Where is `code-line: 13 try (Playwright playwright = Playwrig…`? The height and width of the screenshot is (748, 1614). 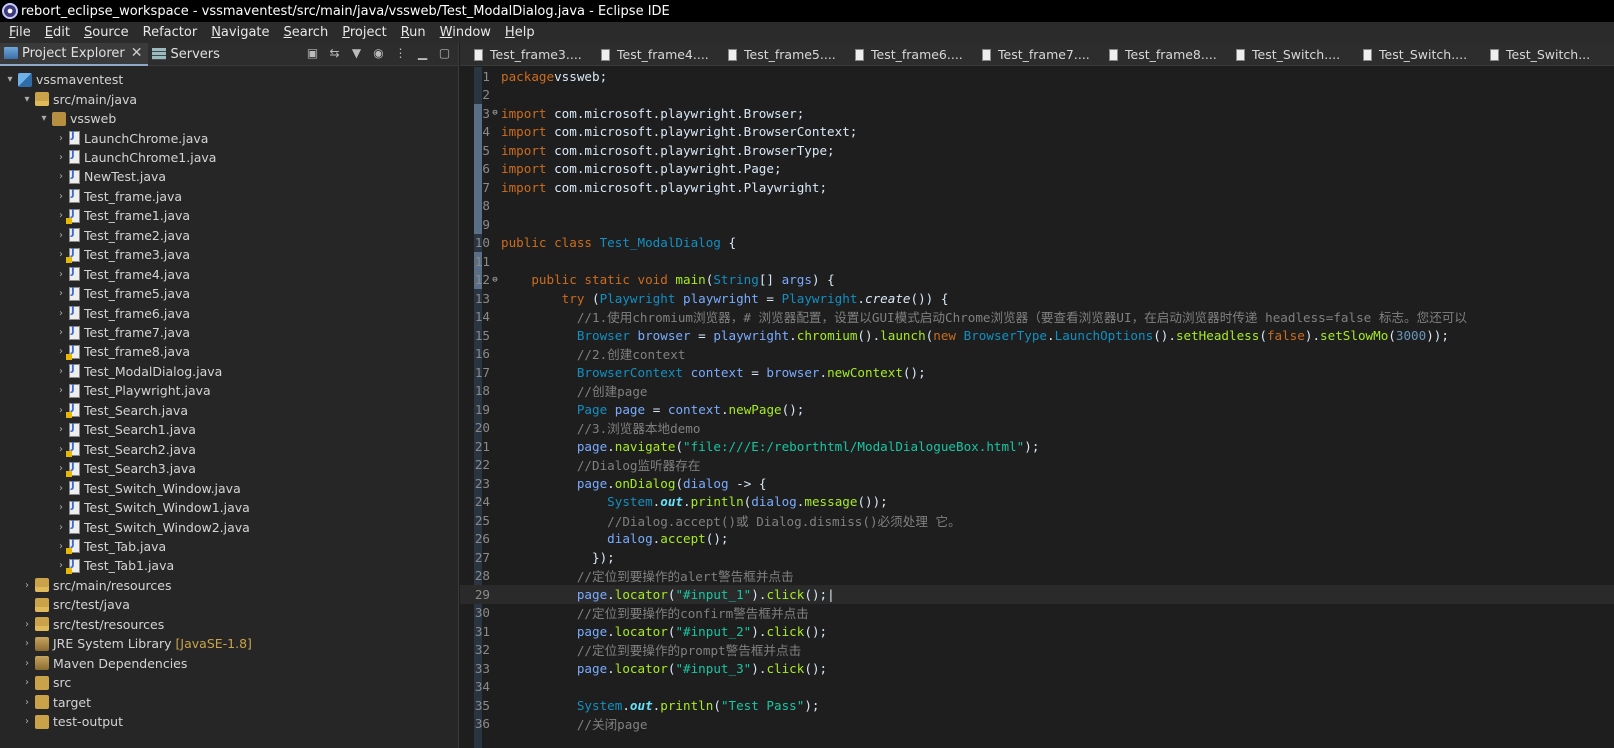 code-line: 13 try (Playwright playwright = Playwrig… is located at coordinates (1037, 298).